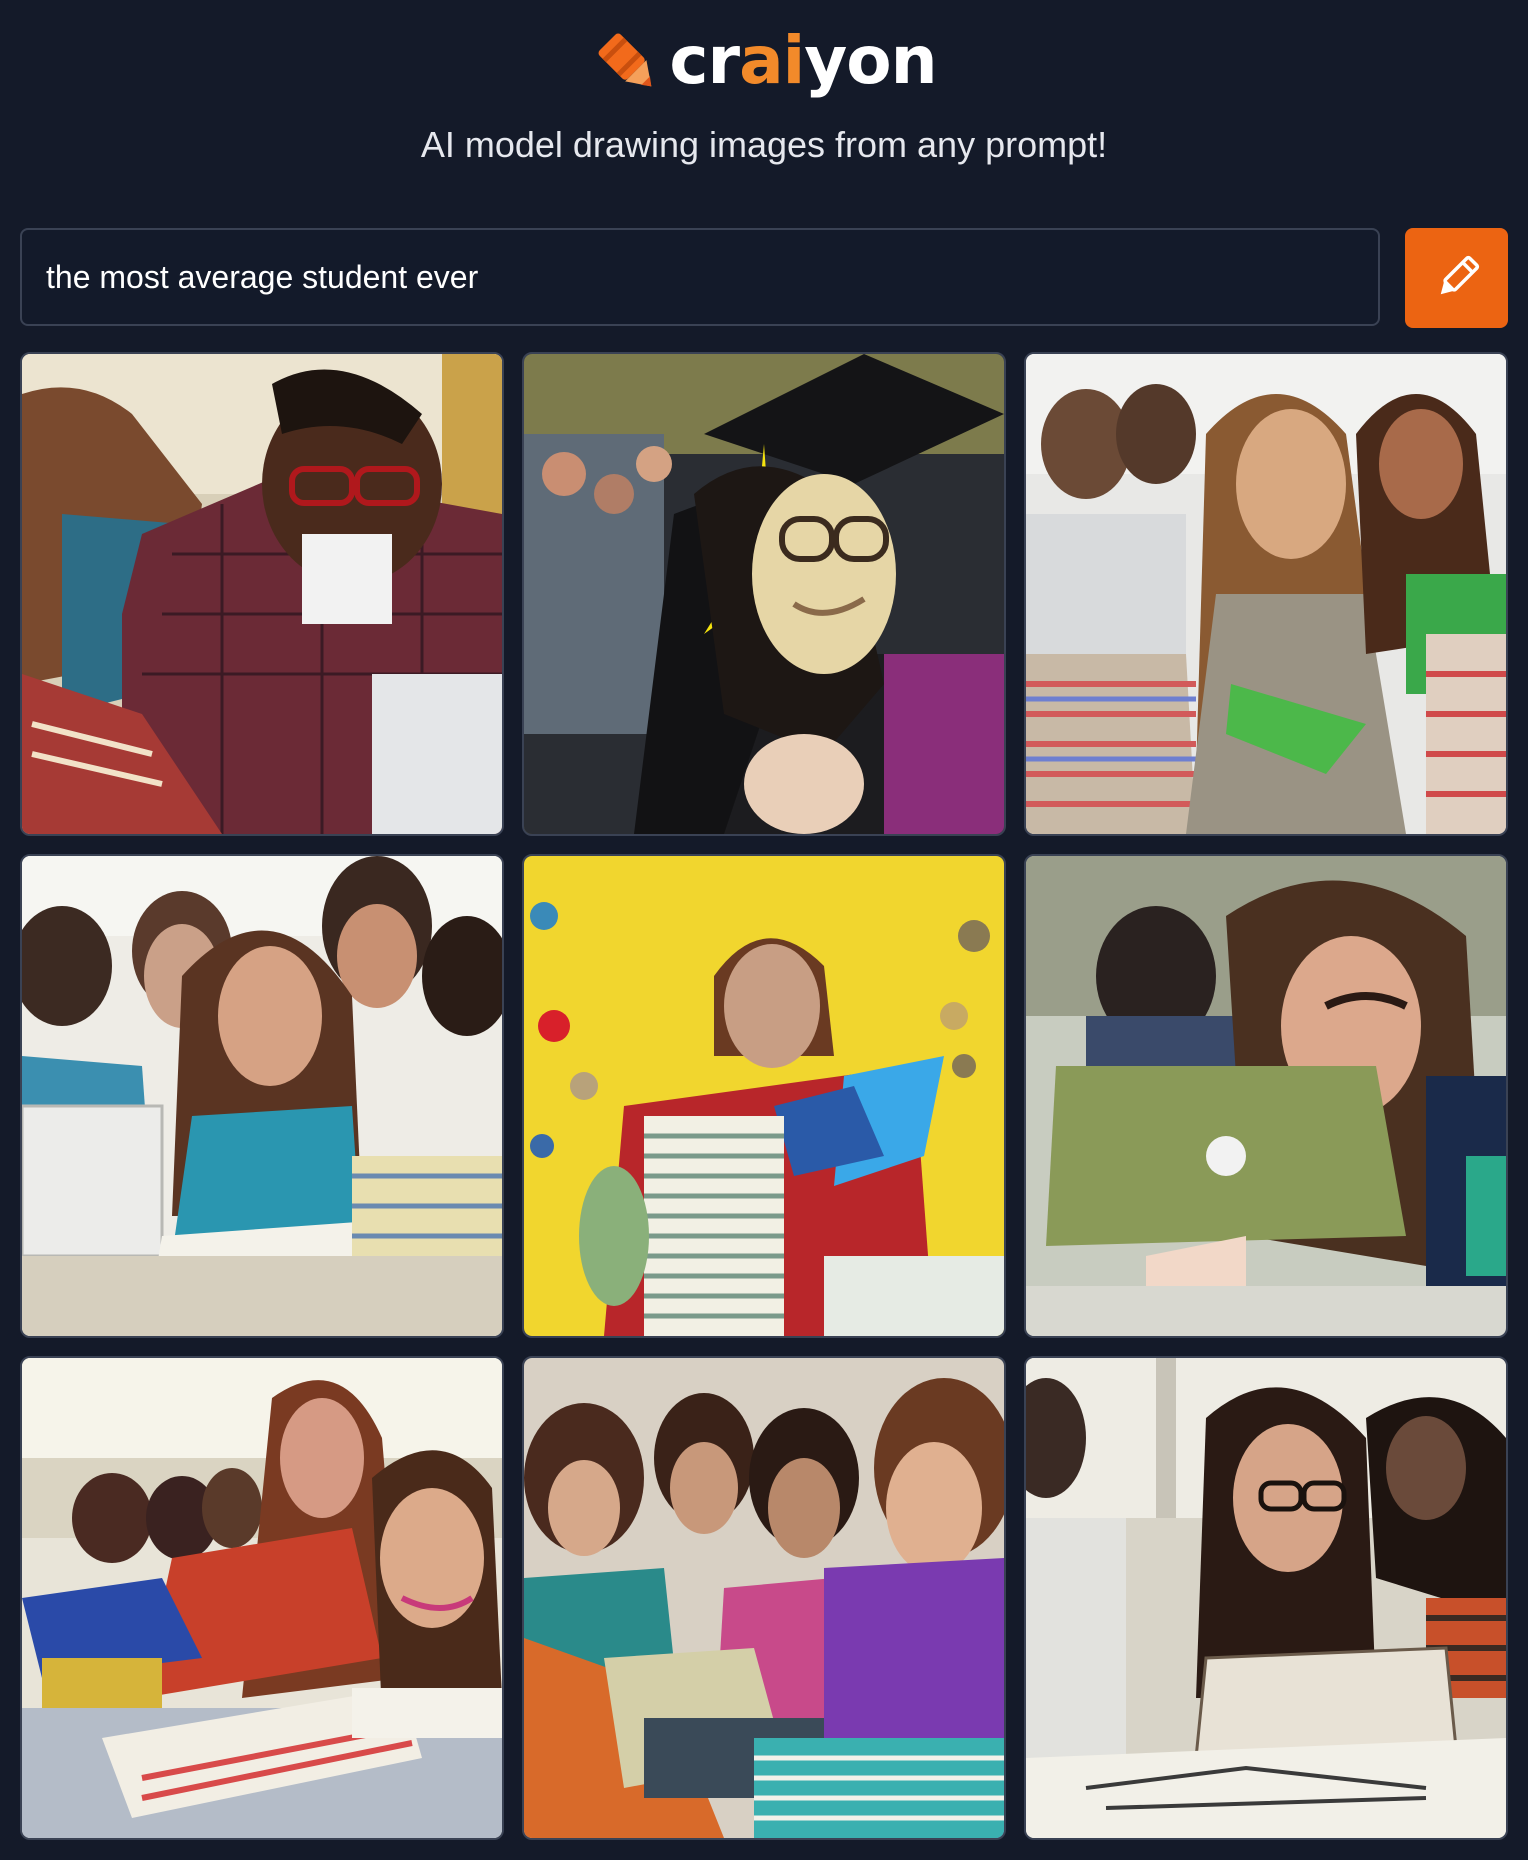 The width and height of the screenshot is (1528, 1860). I want to click on prompt-input, so click(700, 277).